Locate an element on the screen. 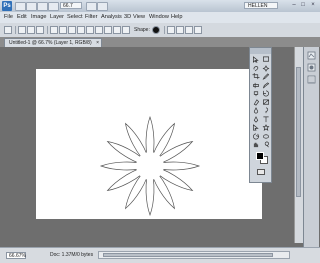 The image size is (320, 263). geometry-options-icon is located at coordinates (126, 30).